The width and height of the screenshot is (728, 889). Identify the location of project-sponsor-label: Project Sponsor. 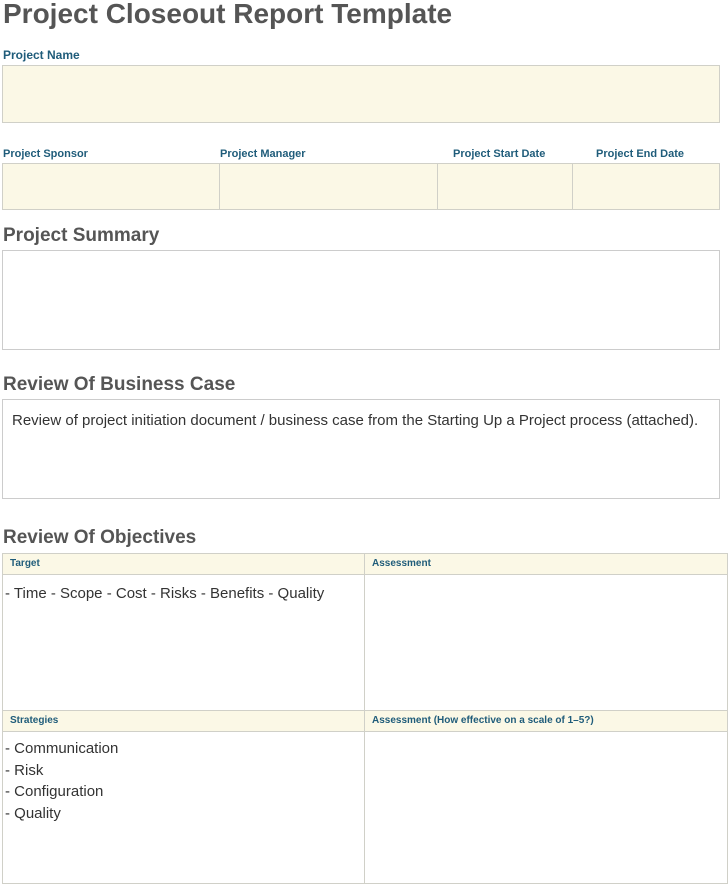
(45, 154).